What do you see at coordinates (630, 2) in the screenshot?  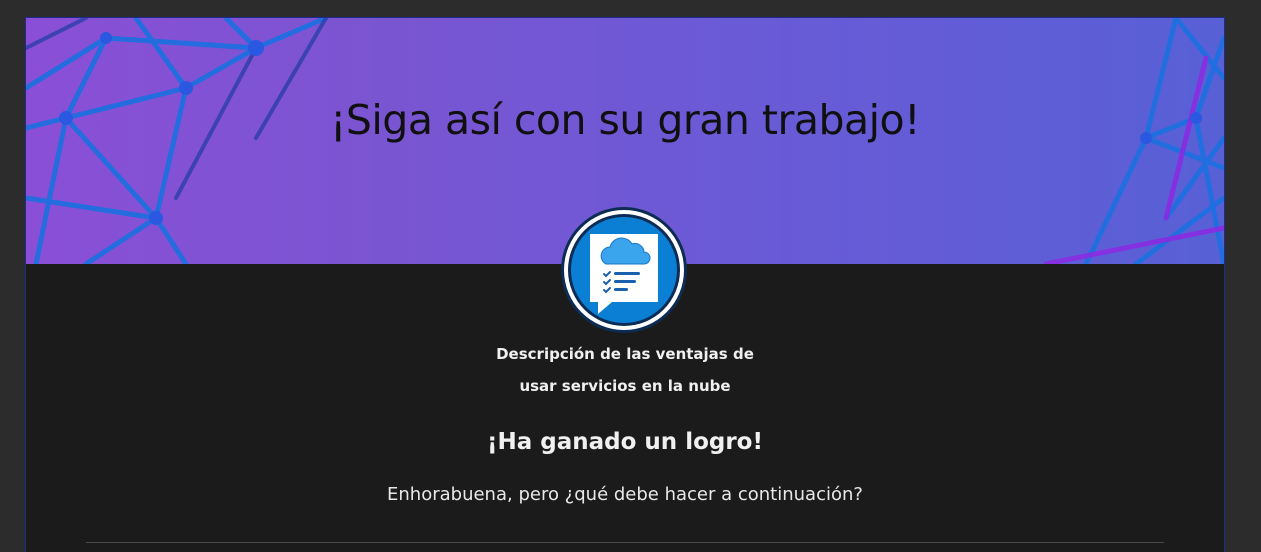 I see `page-heading-peek` at bounding box center [630, 2].